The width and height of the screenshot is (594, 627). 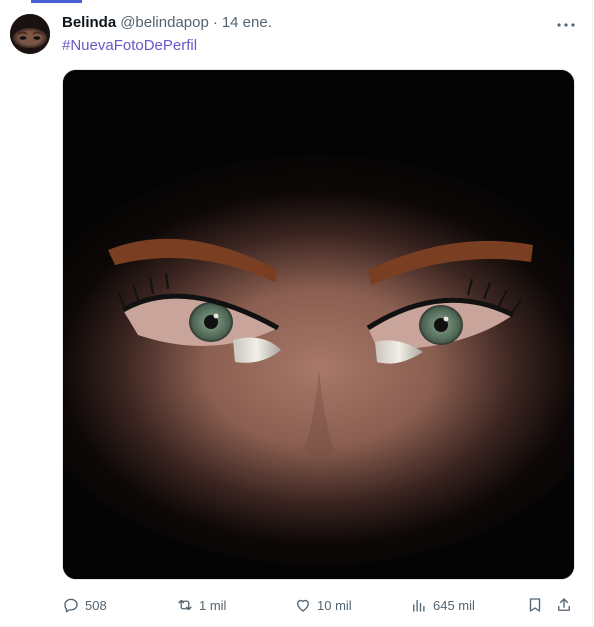 I want to click on views-count: 645 mil, so click(x=454, y=605).